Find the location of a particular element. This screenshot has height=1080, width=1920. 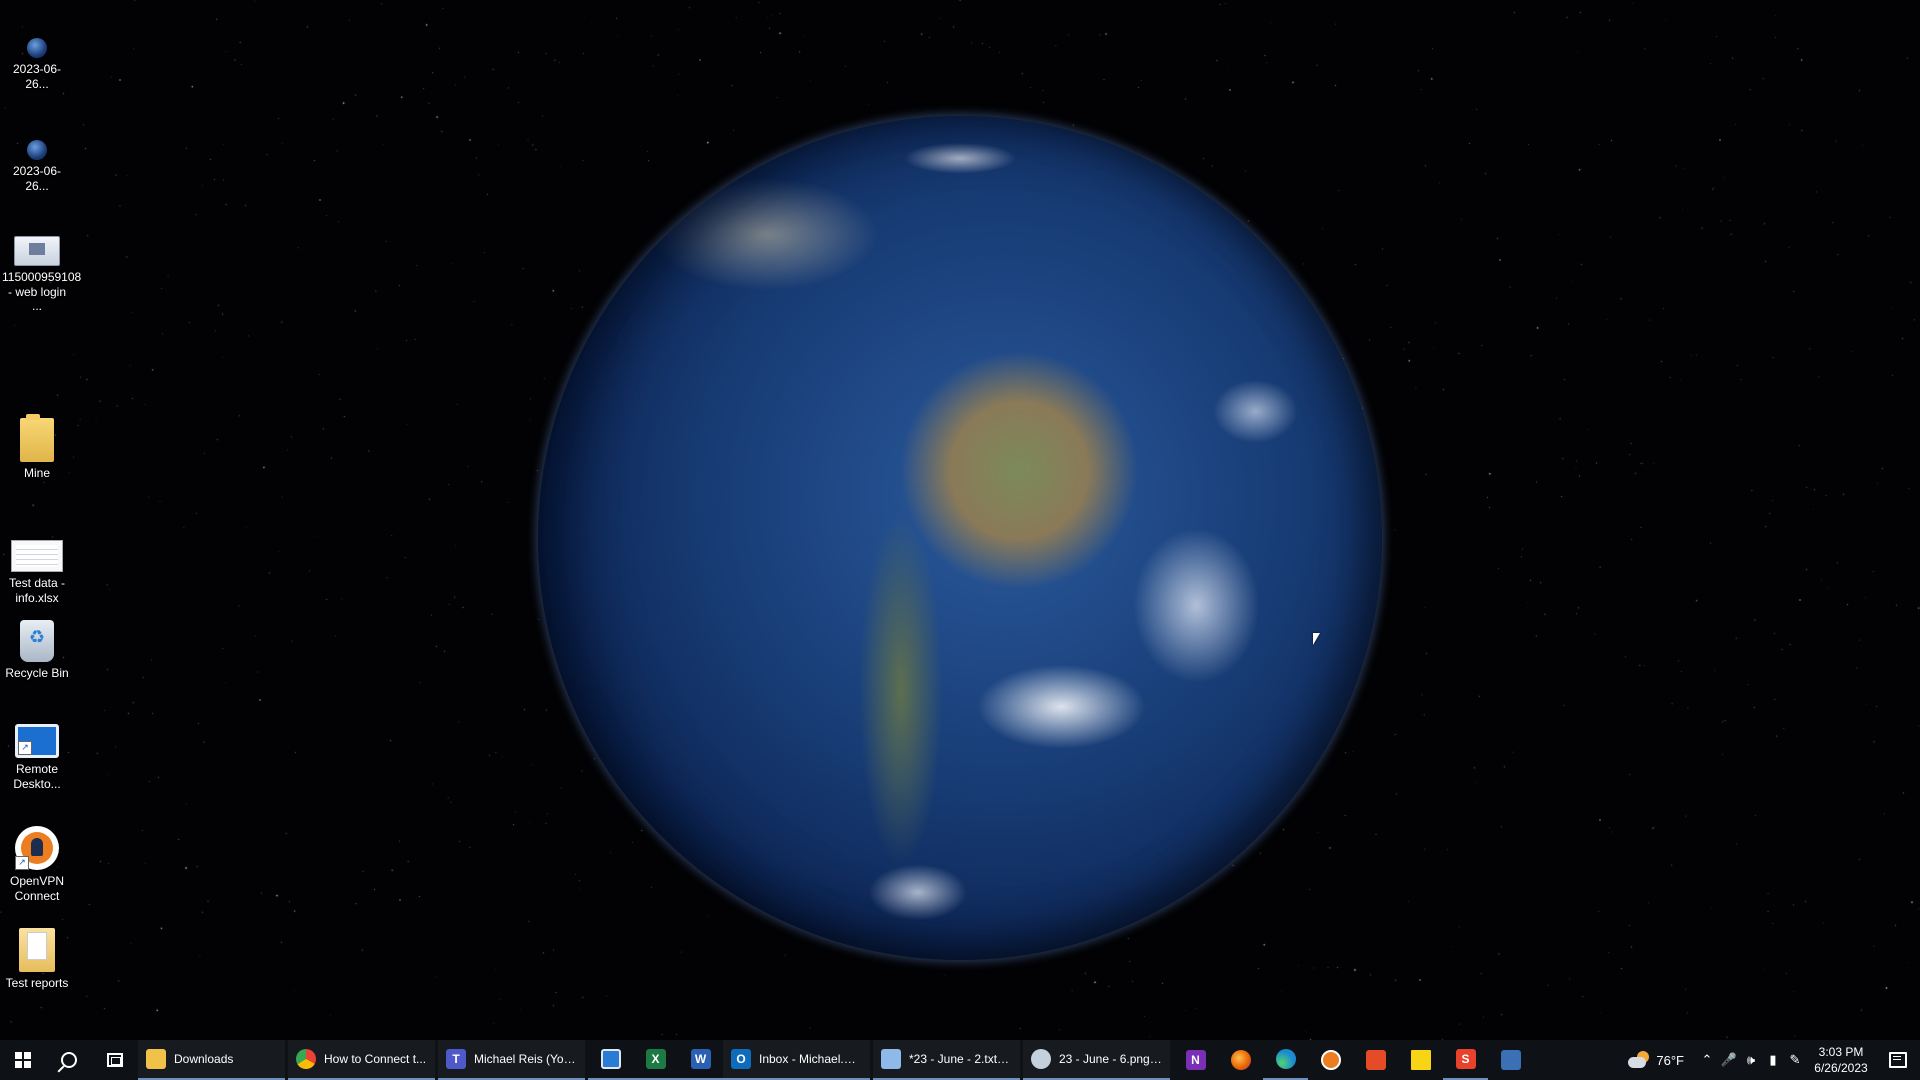

taskbar-pinned-remote-desktop is located at coordinates (610, 1060).